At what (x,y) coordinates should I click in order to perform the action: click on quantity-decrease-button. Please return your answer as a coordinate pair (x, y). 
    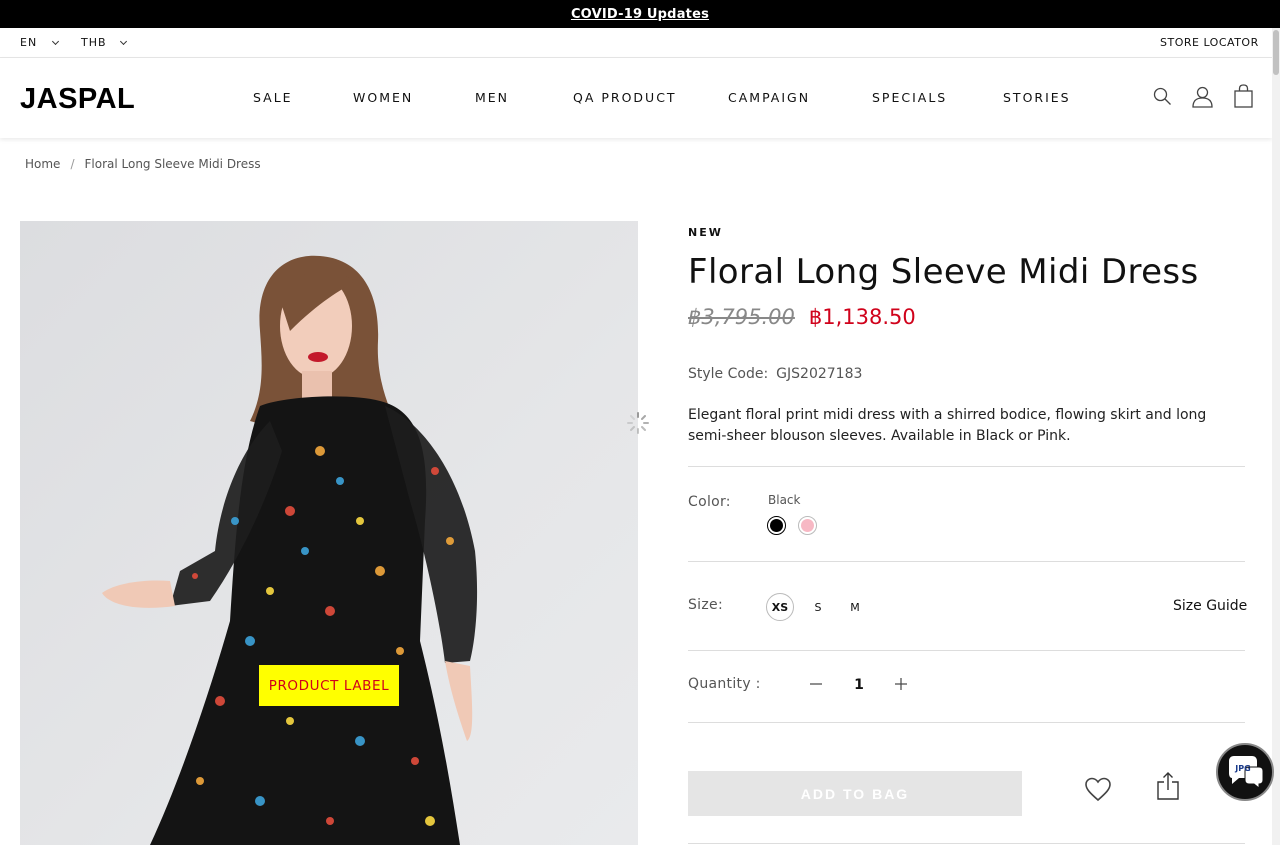
    Looking at the image, I should click on (816, 684).